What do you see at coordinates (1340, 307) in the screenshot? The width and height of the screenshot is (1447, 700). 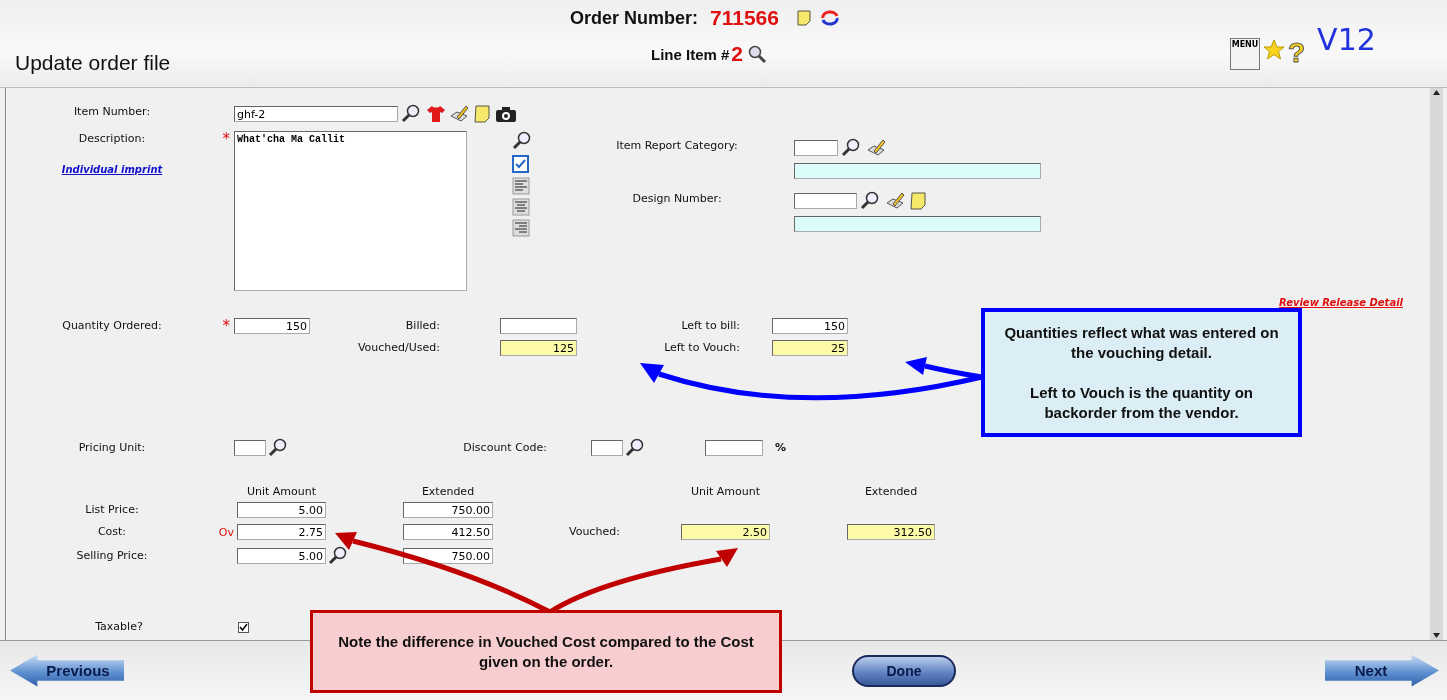 I see `review-release-detail-link: Review Release Detail` at bounding box center [1340, 307].